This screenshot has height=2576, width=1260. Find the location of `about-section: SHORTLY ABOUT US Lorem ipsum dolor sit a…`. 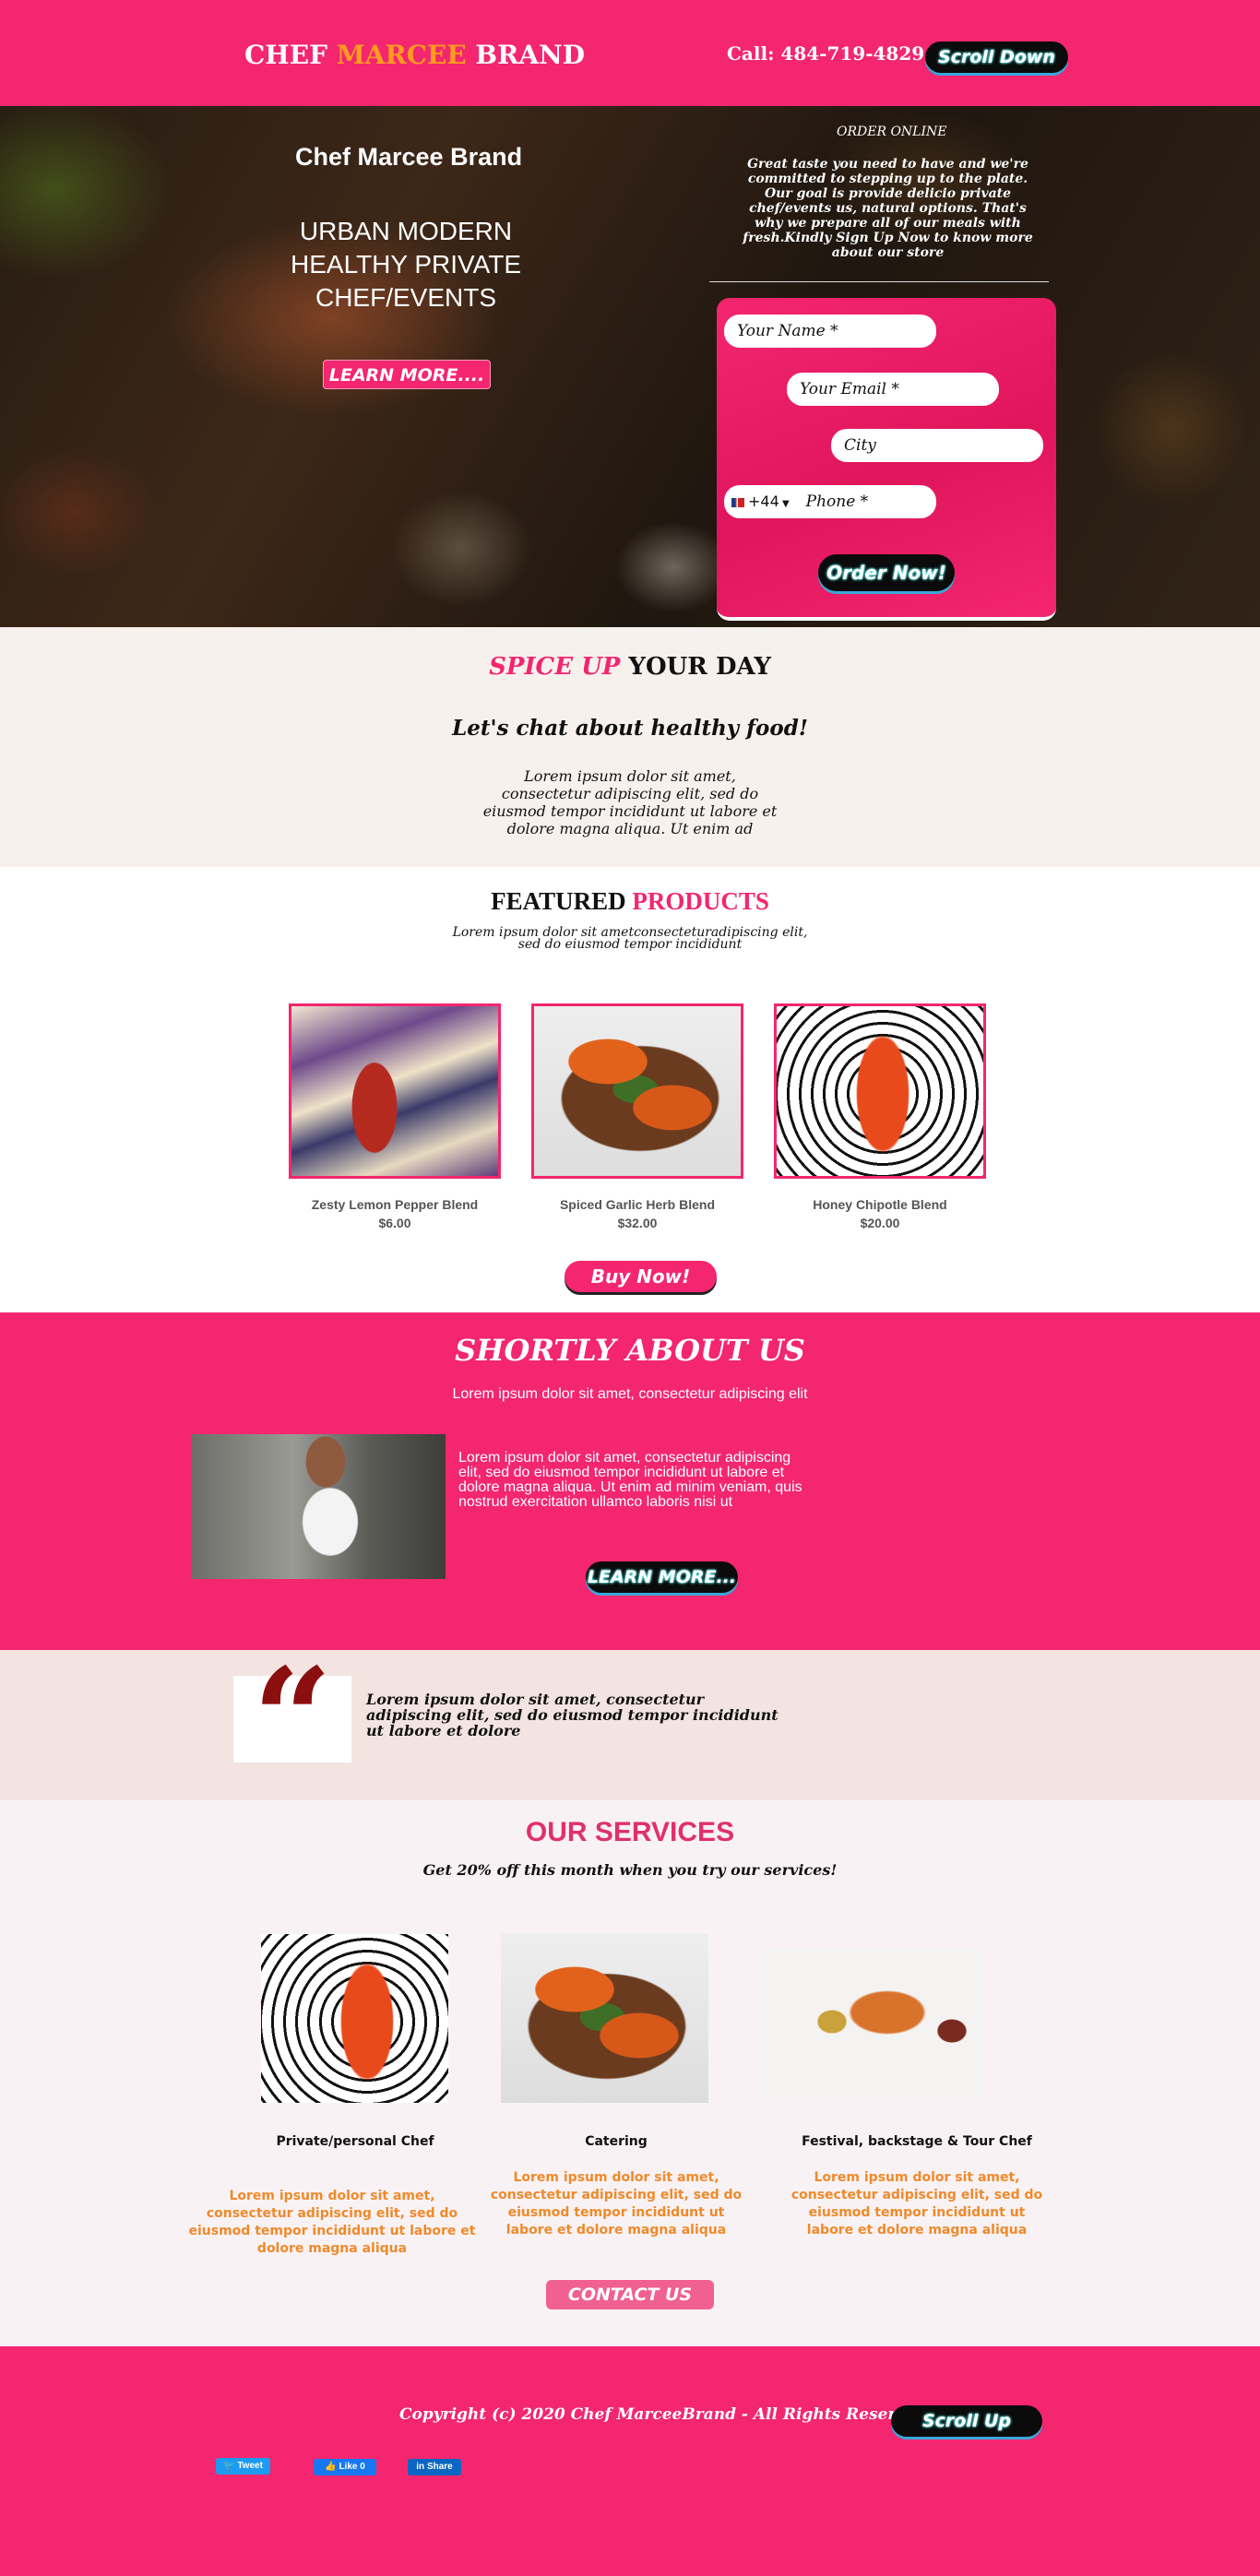

about-section: SHORTLY ABOUT US Lorem ipsum dolor sit a… is located at coordinates (630, 1481).